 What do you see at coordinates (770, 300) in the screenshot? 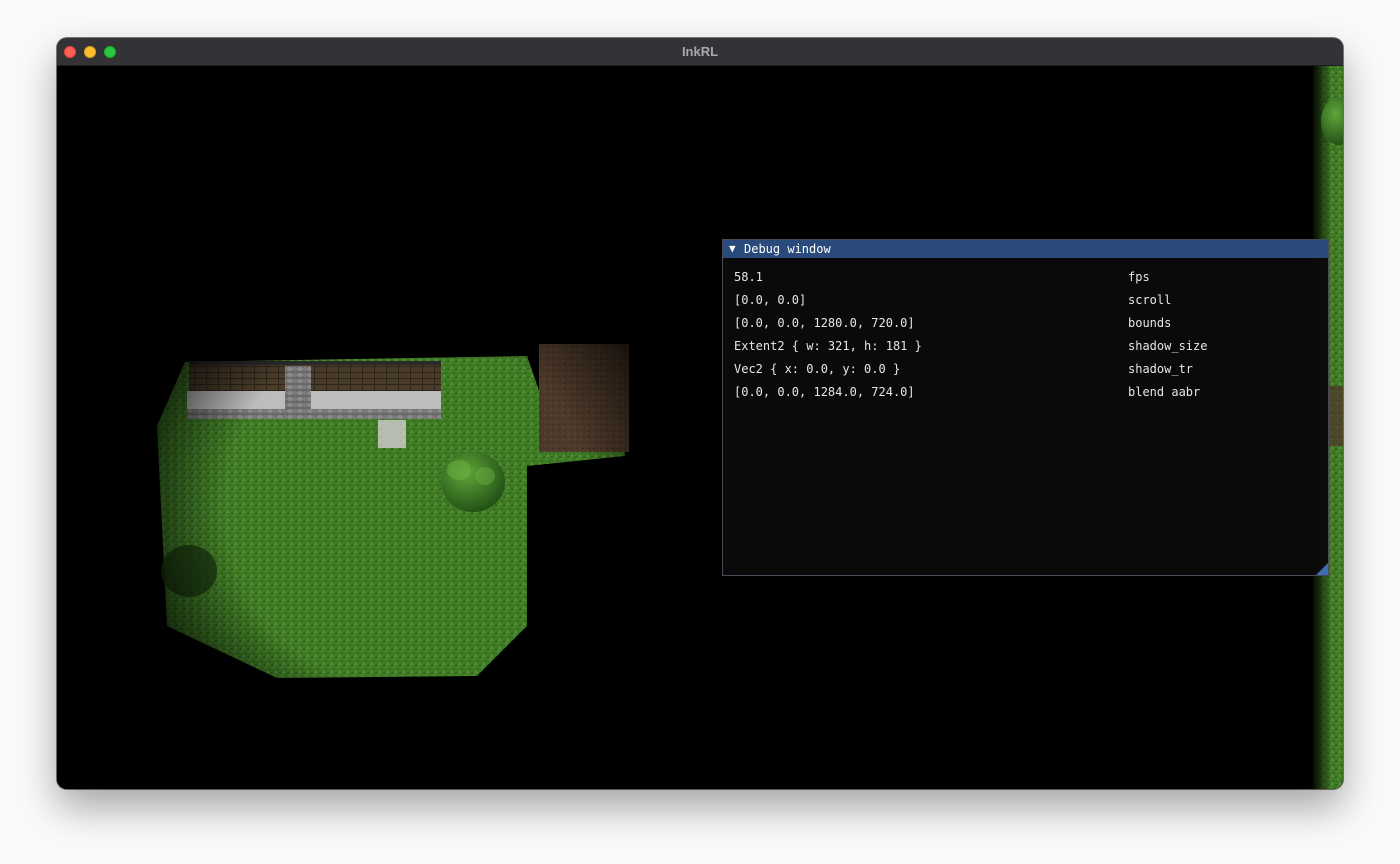
I see `debug-value: [0.0, 0.0]` at bounding box center [770, 300].